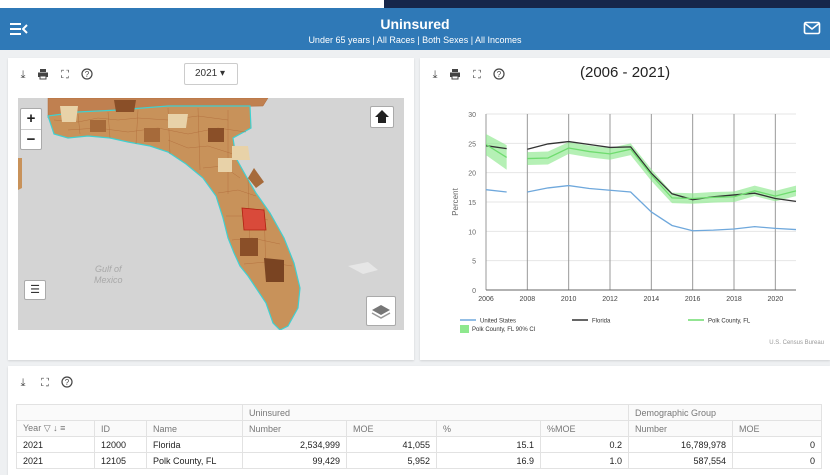 The height and width of the screenshot is (475, 830). What do you see at coordinates (569, 299) in the screenshot?
I see `x-tick-label: 2010` at bounding box center [569, 299].